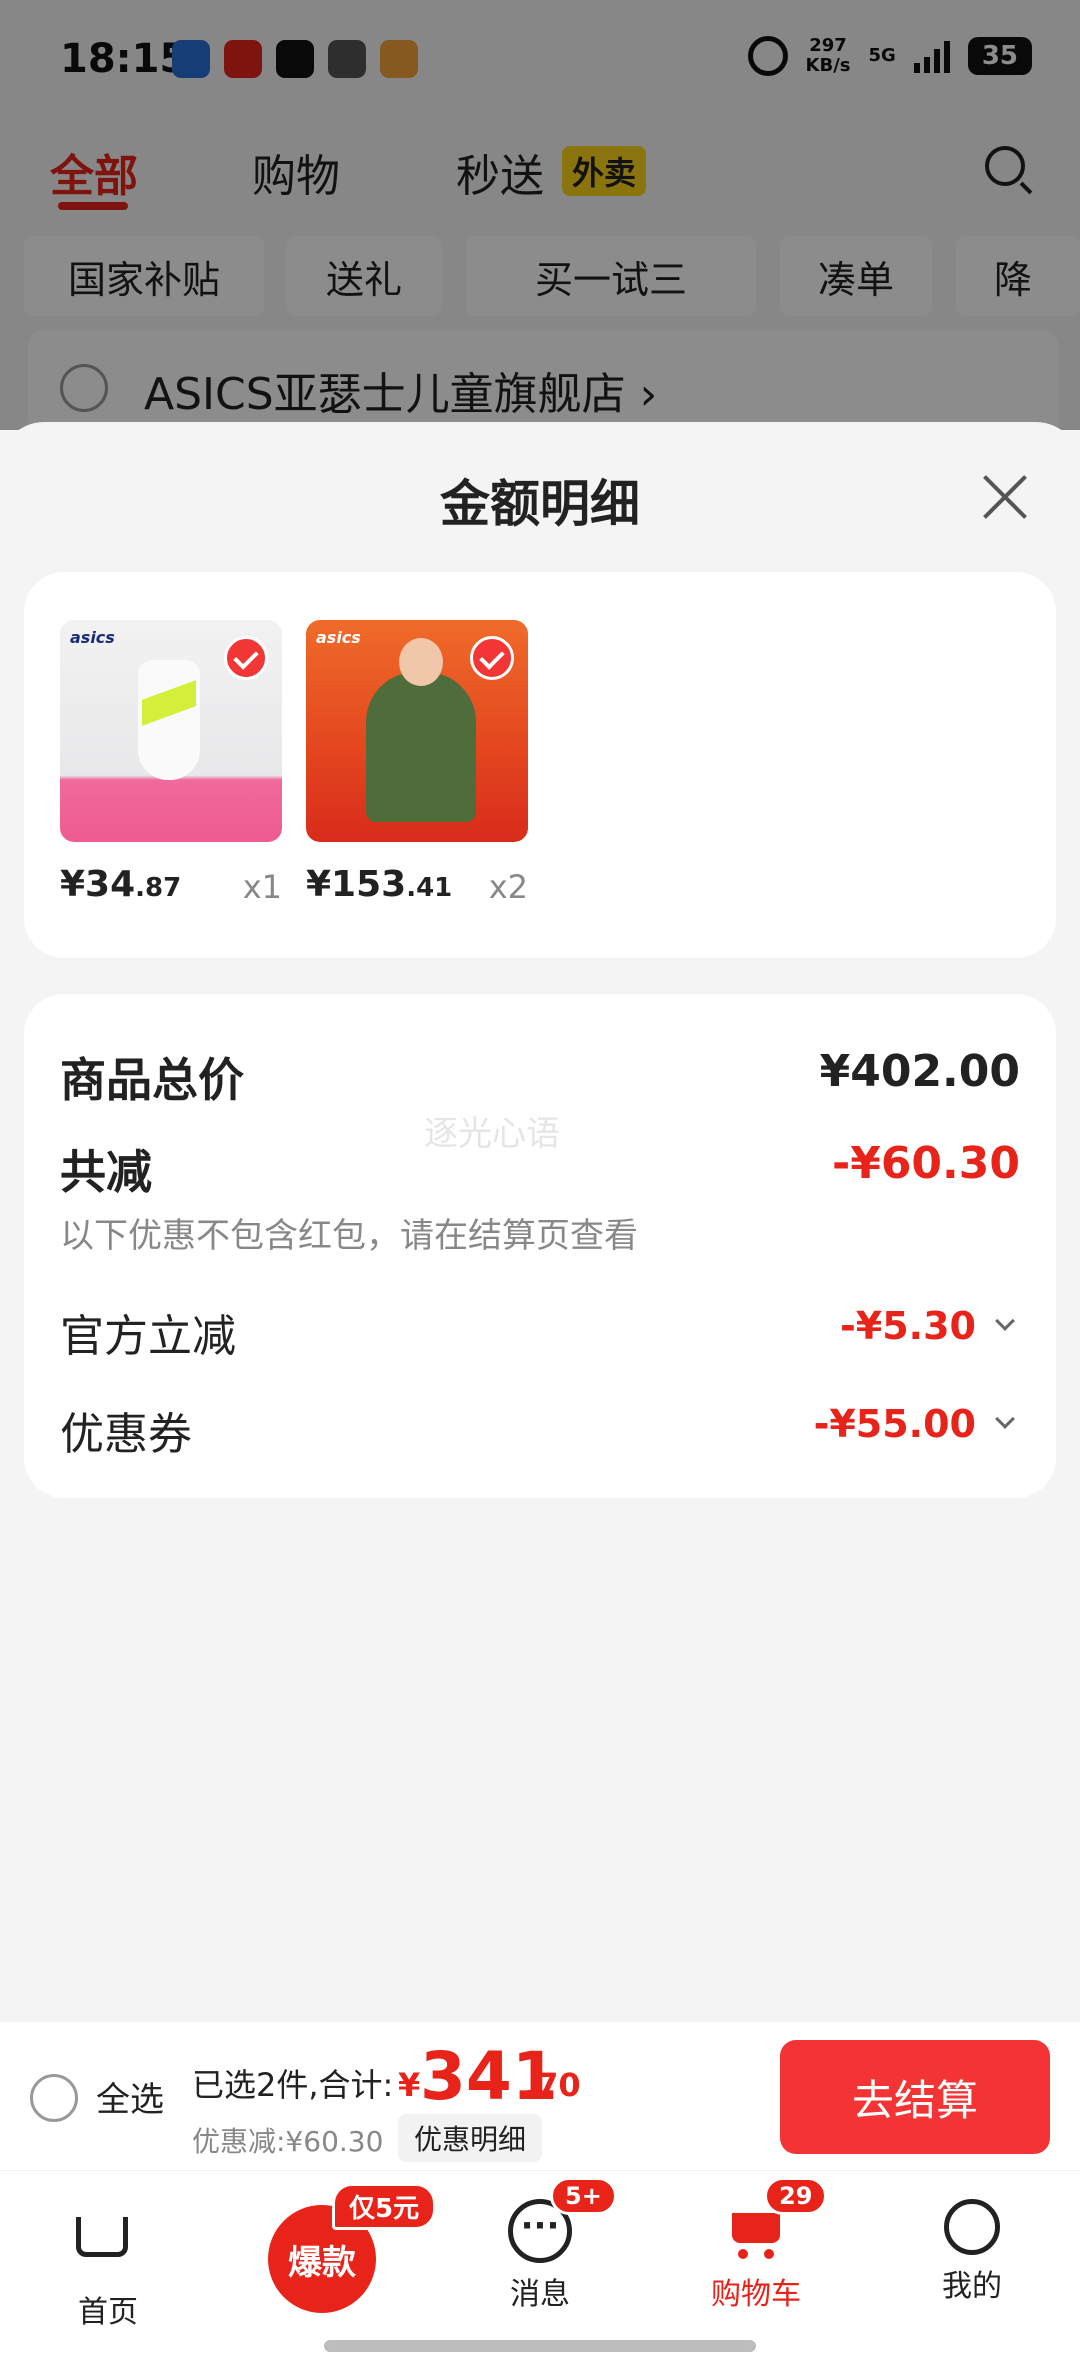 This screenshot has width=1080, height=2376. I want to click on home-icon-body, so click(102, 2237).